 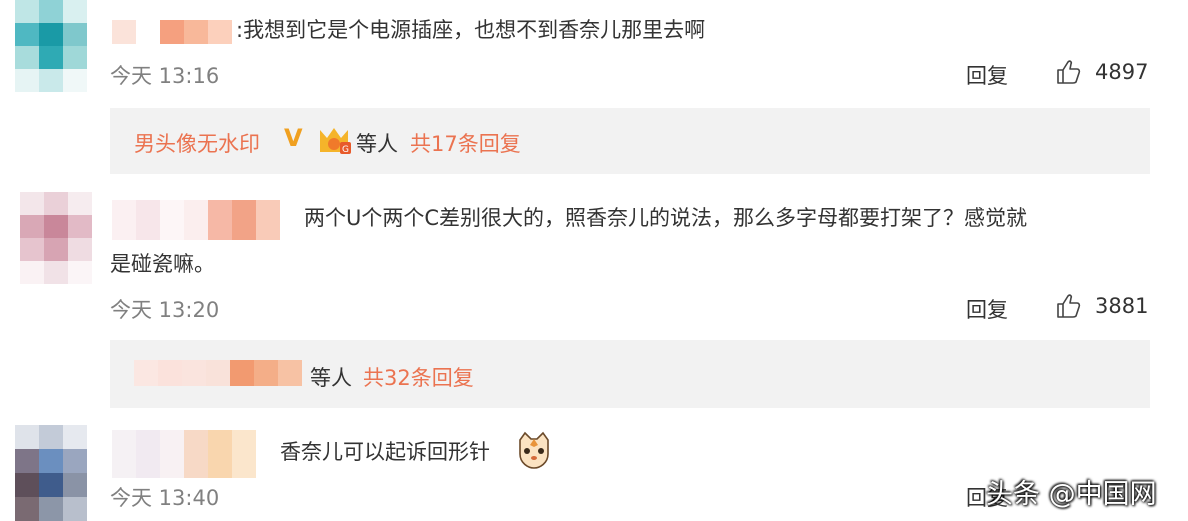 What do you see at coordinates (293, 138) in the screenshot?
I see `verified-v-icon: V` at bounding box center [293, 138].